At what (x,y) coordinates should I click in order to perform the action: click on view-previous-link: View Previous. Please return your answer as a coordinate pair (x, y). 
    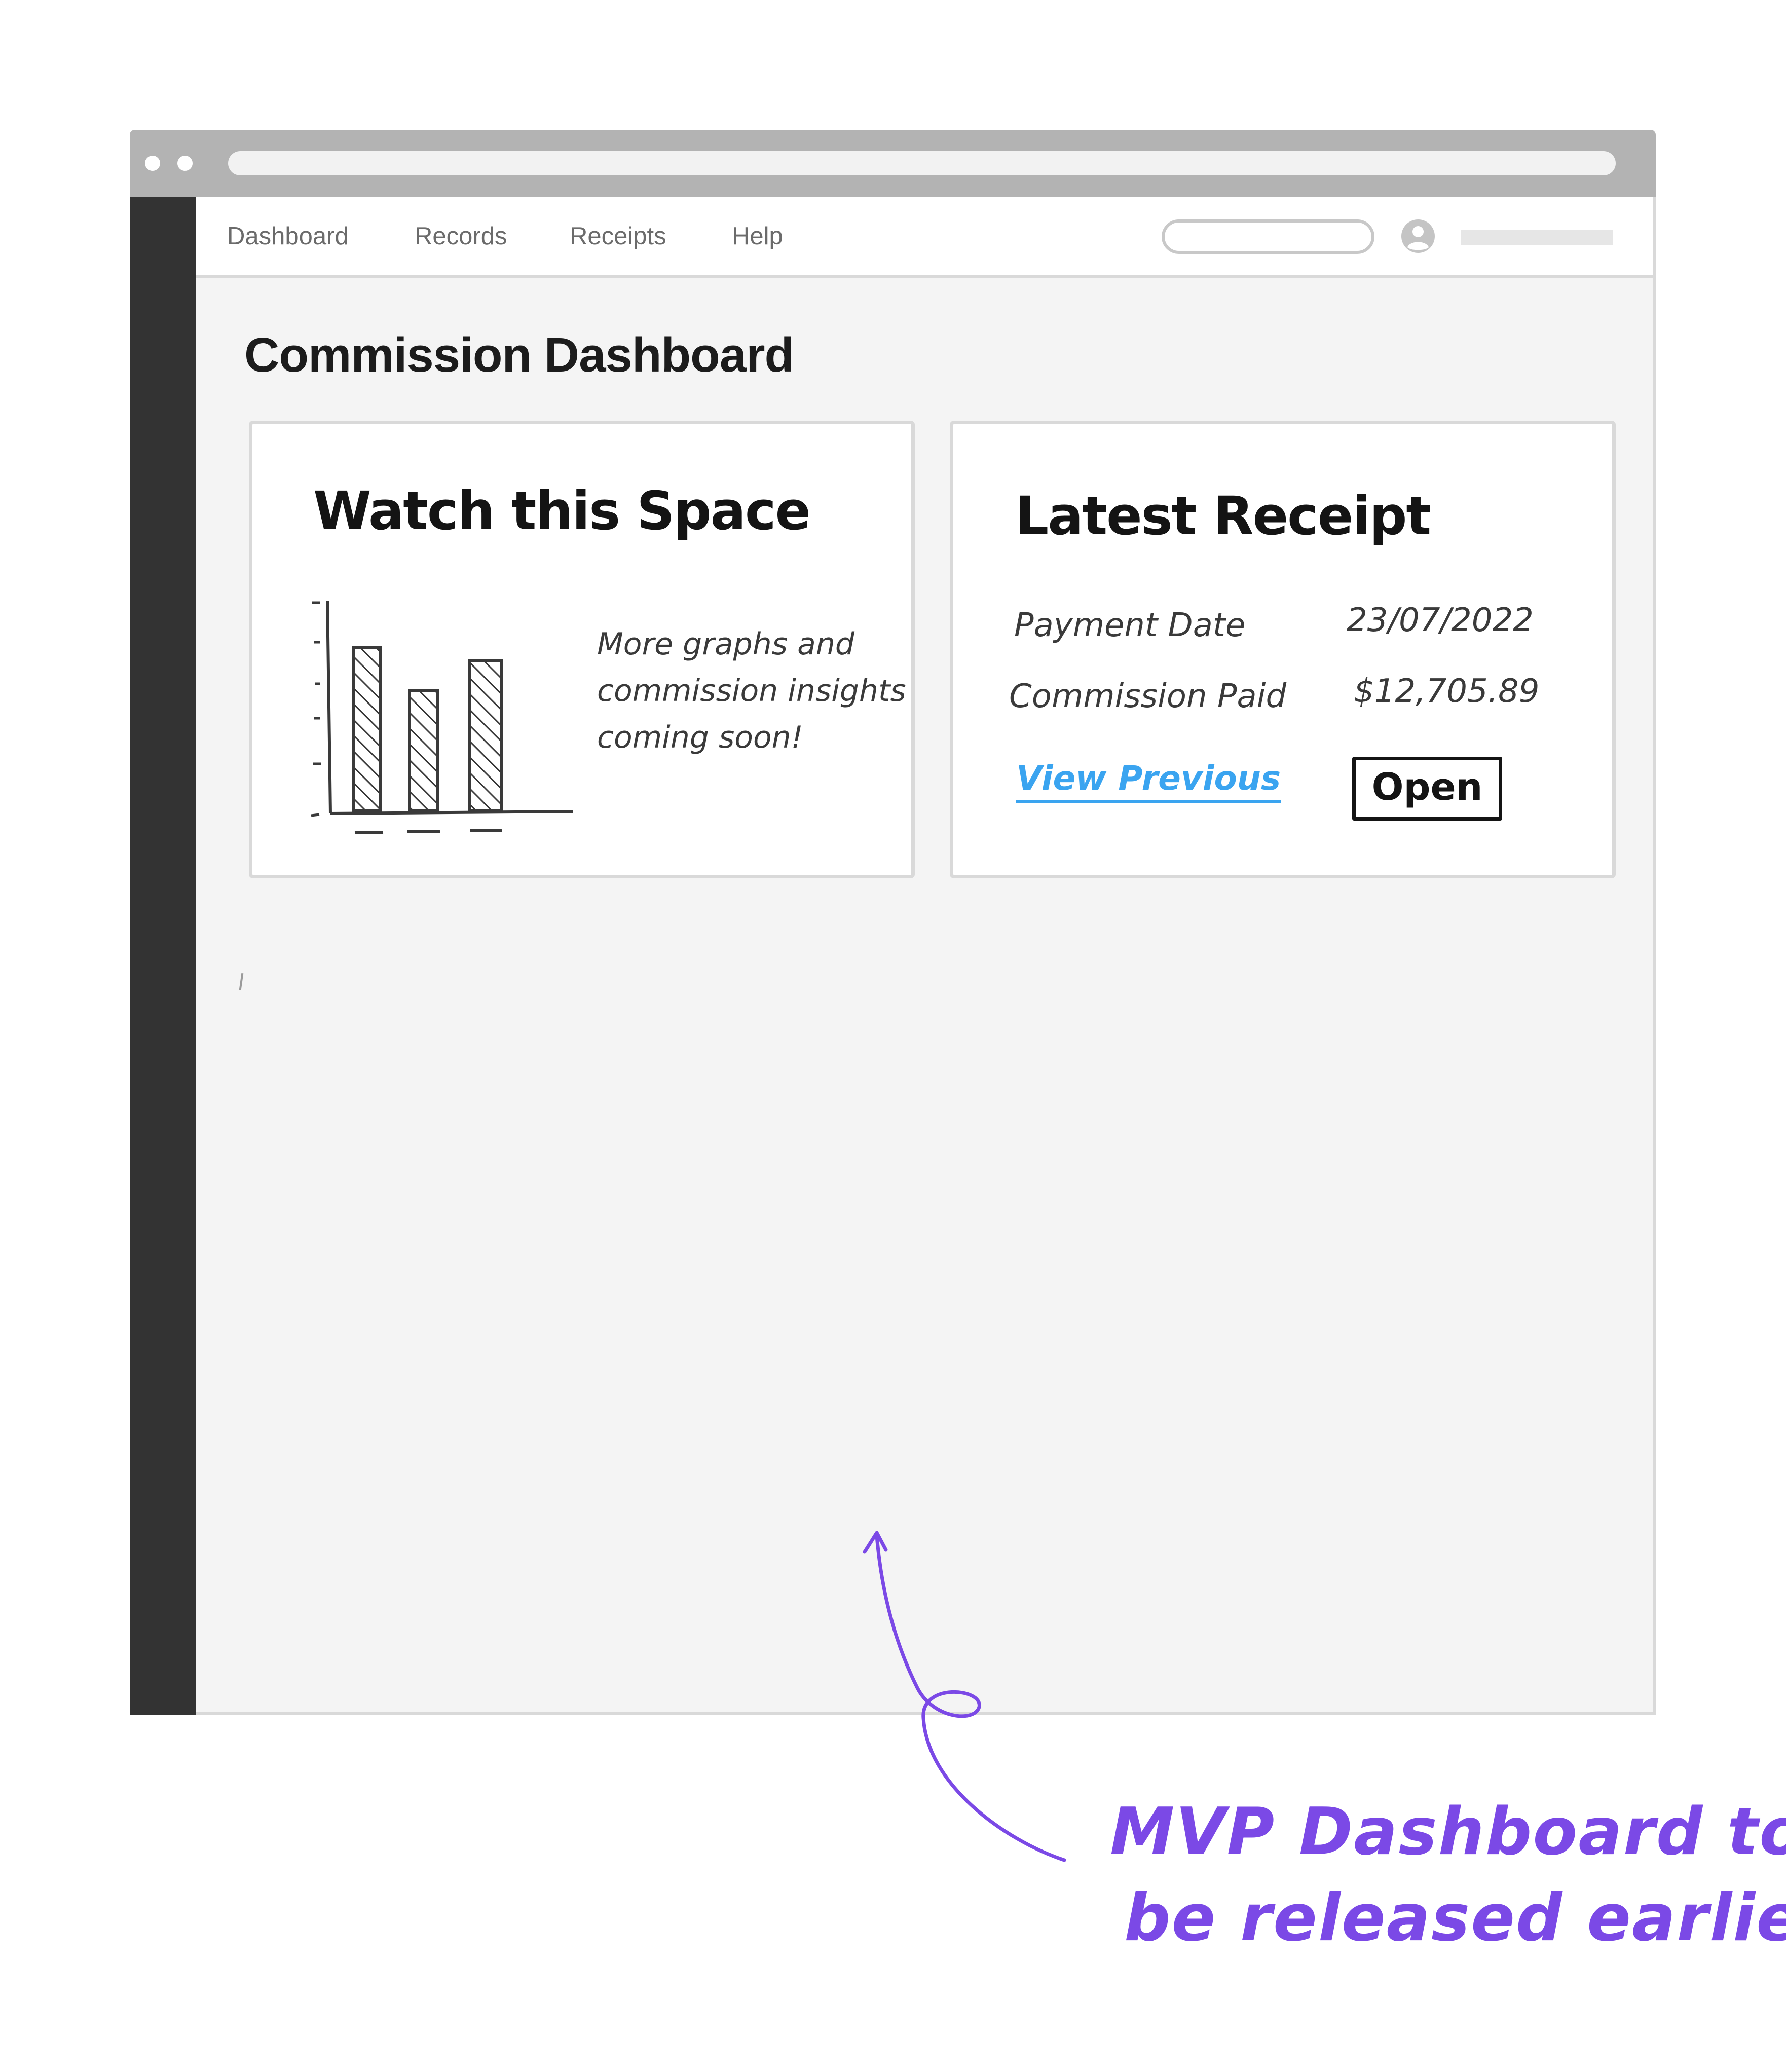
    Looking at the image, I should click on (1149, 781).